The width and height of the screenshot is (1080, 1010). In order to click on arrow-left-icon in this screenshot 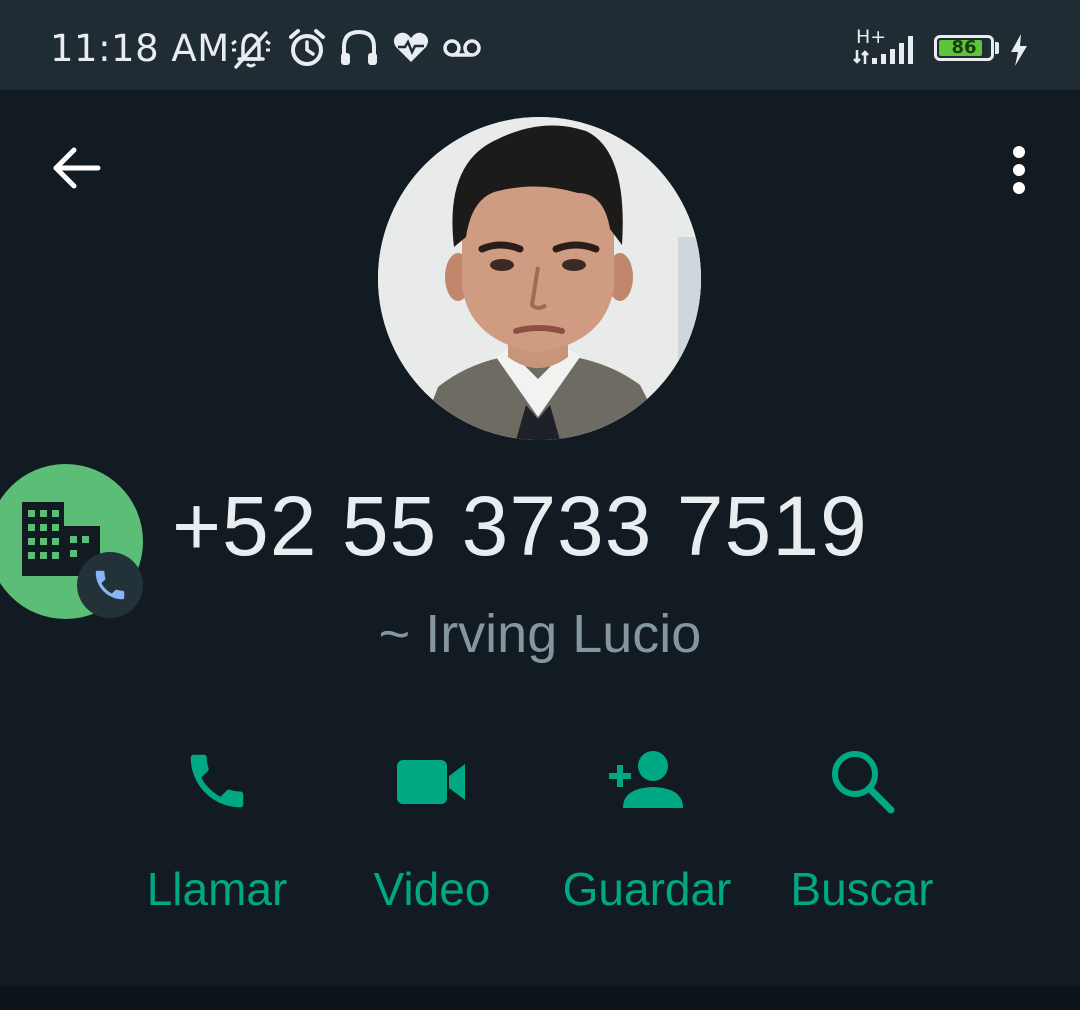, I will do `click(77, 168)`.